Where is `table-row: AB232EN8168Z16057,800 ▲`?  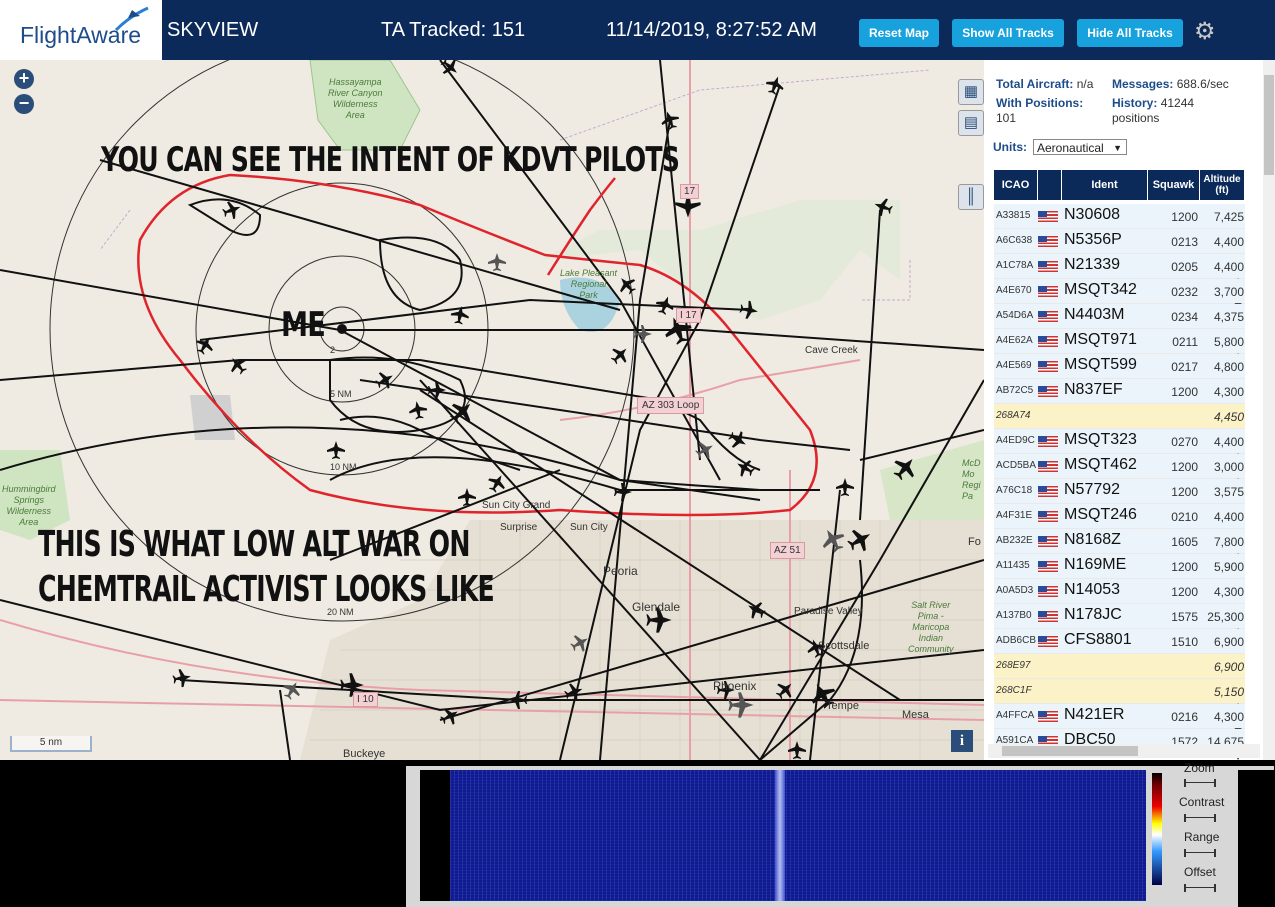
table-row: AB232EN8168Z16057,800 ▲ is located at coordinates (1119, 546).